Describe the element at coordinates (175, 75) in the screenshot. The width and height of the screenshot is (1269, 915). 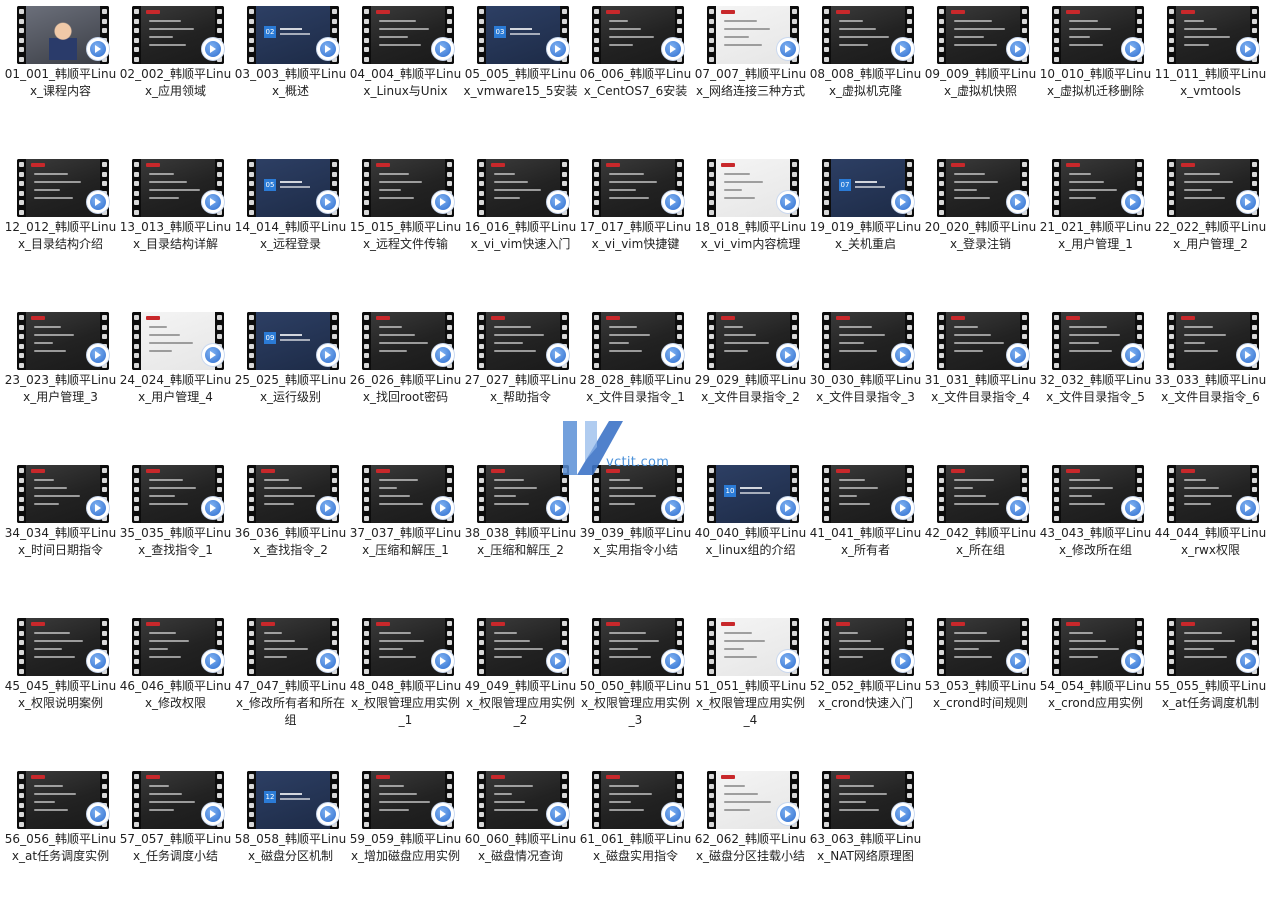
I see `video-file-item: 02_002_韩顺平Linux_应用领域` at that location.